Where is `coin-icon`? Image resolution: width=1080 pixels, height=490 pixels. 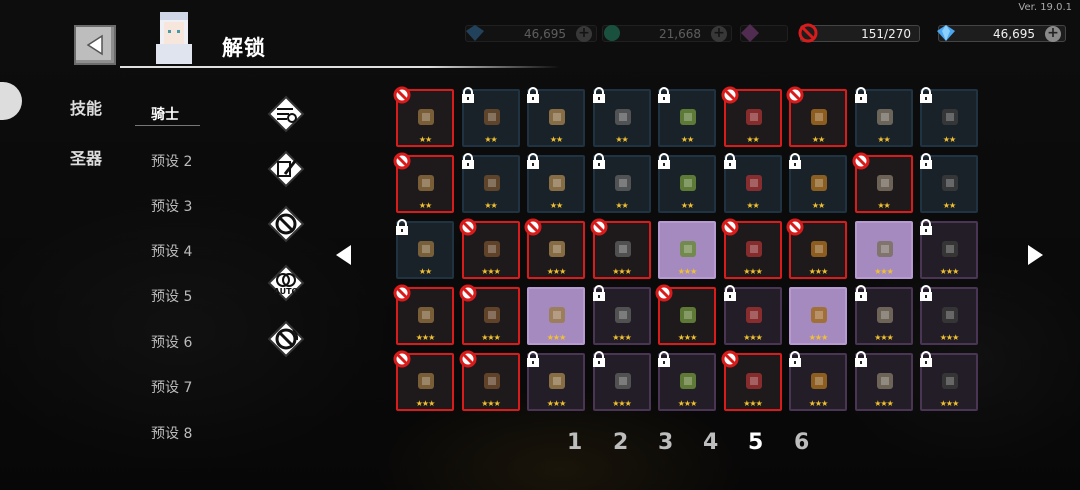 coin-icon is located at coordinates (612, 33).